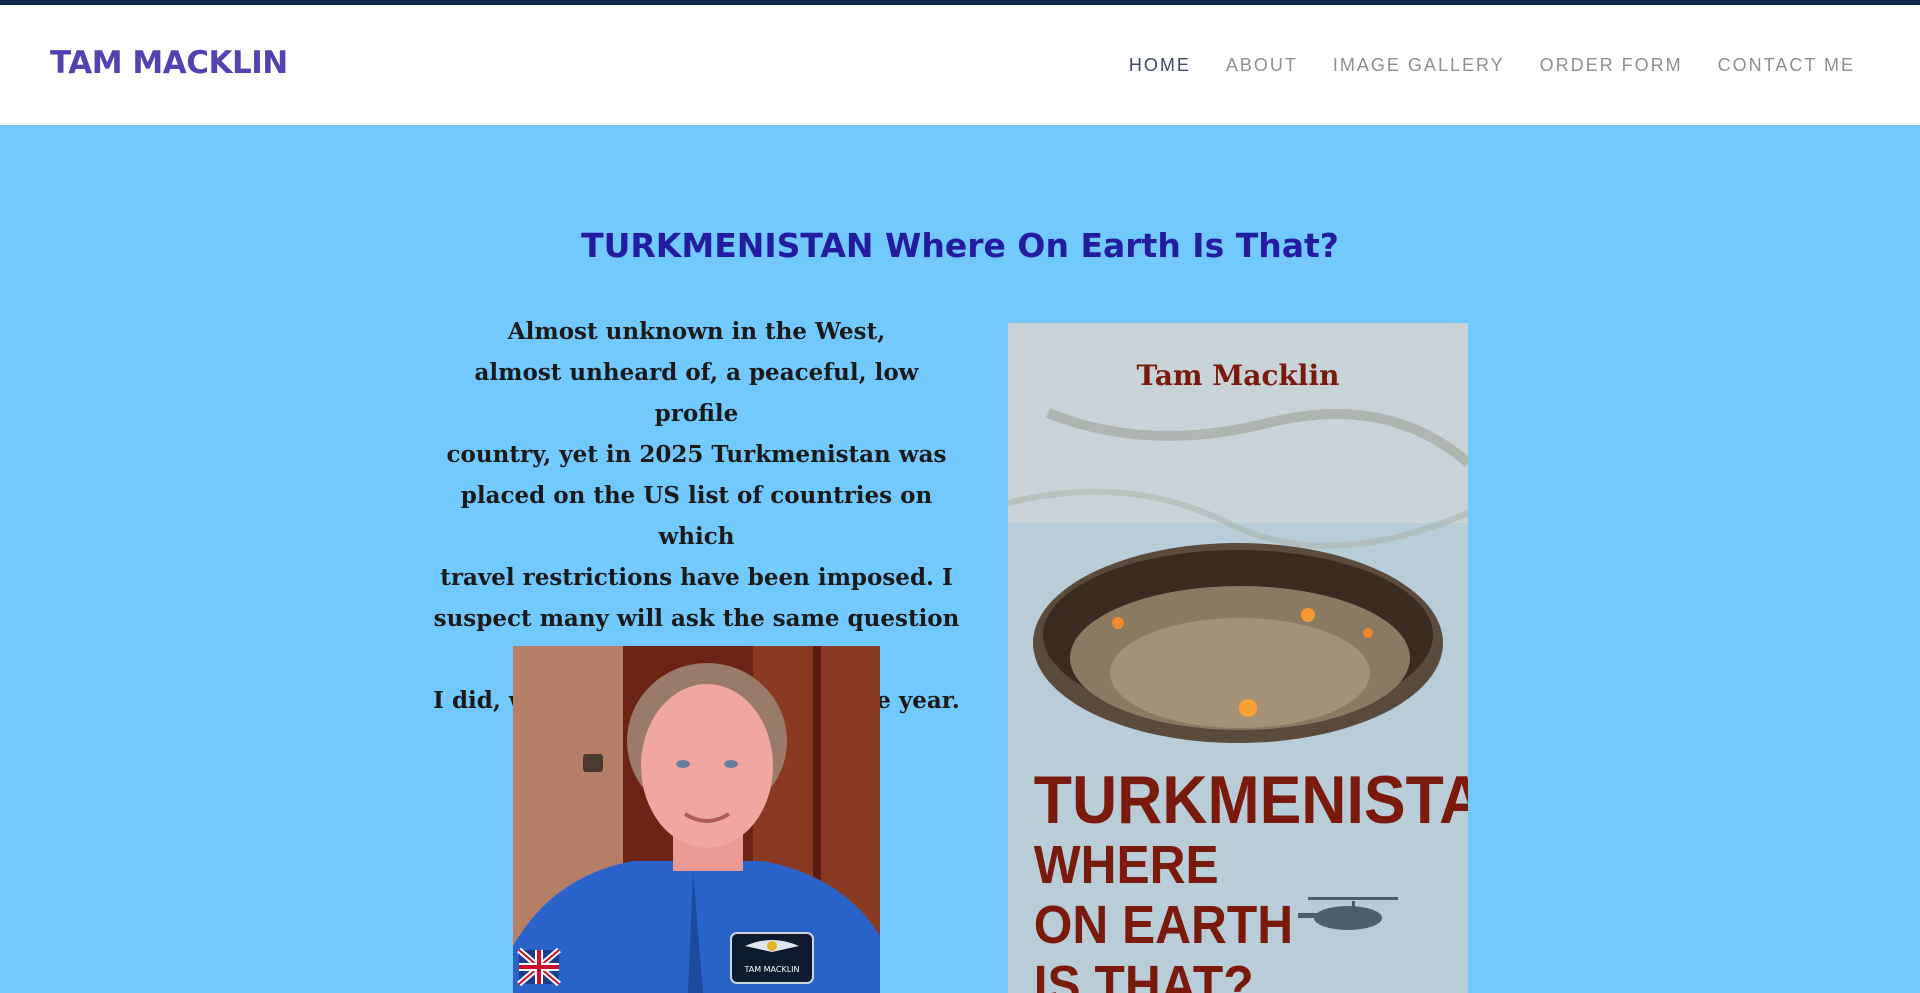 This screenshot has width=1920, height=993. What do you see at coordinates (696, 819) in the screenshot?
I see `author-portrait: TAM MACKLIN` at bounding box center [696, 819].